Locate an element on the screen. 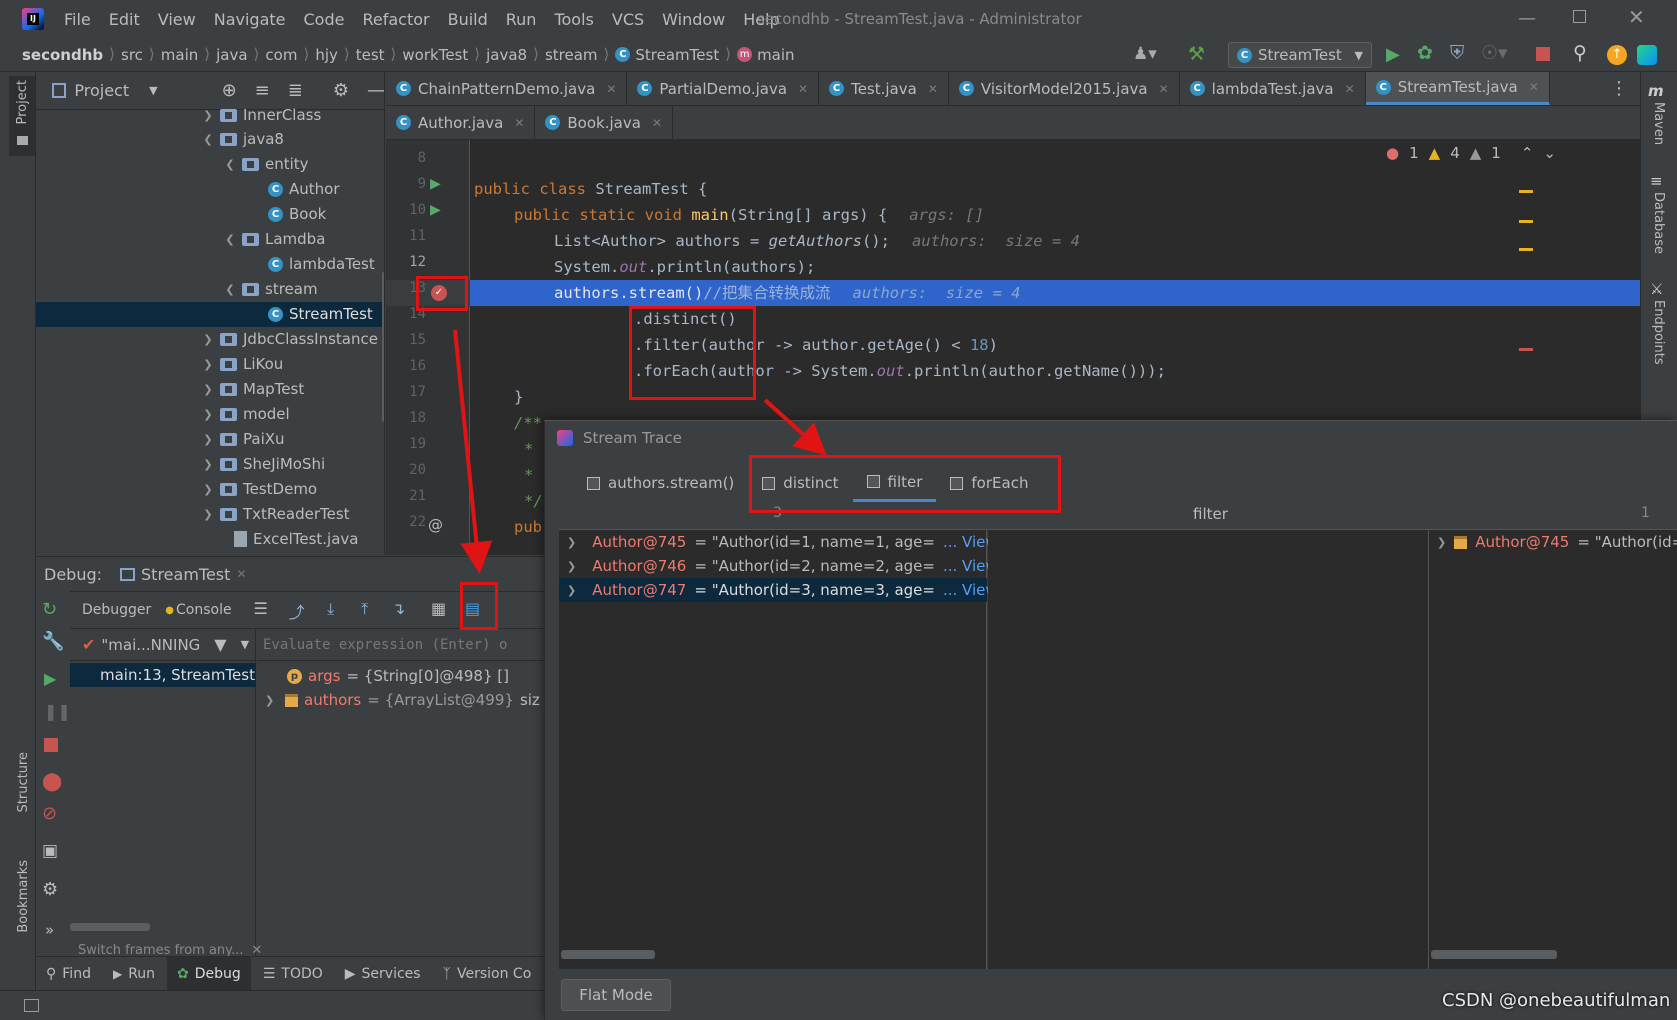 The image size is (1677, 1020). tree-folder-maptest: ❯ MapTest is located at coordinates (253, 389).